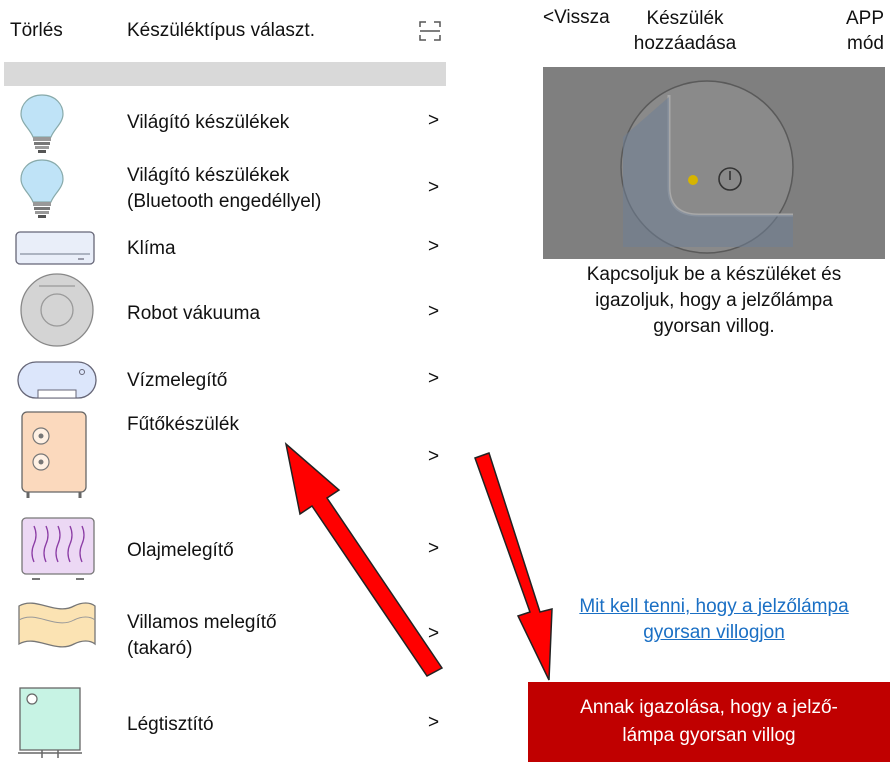 The height and width of the screenshot is (763, 894). I want to click on mode-line: mód, so click(865, 43).